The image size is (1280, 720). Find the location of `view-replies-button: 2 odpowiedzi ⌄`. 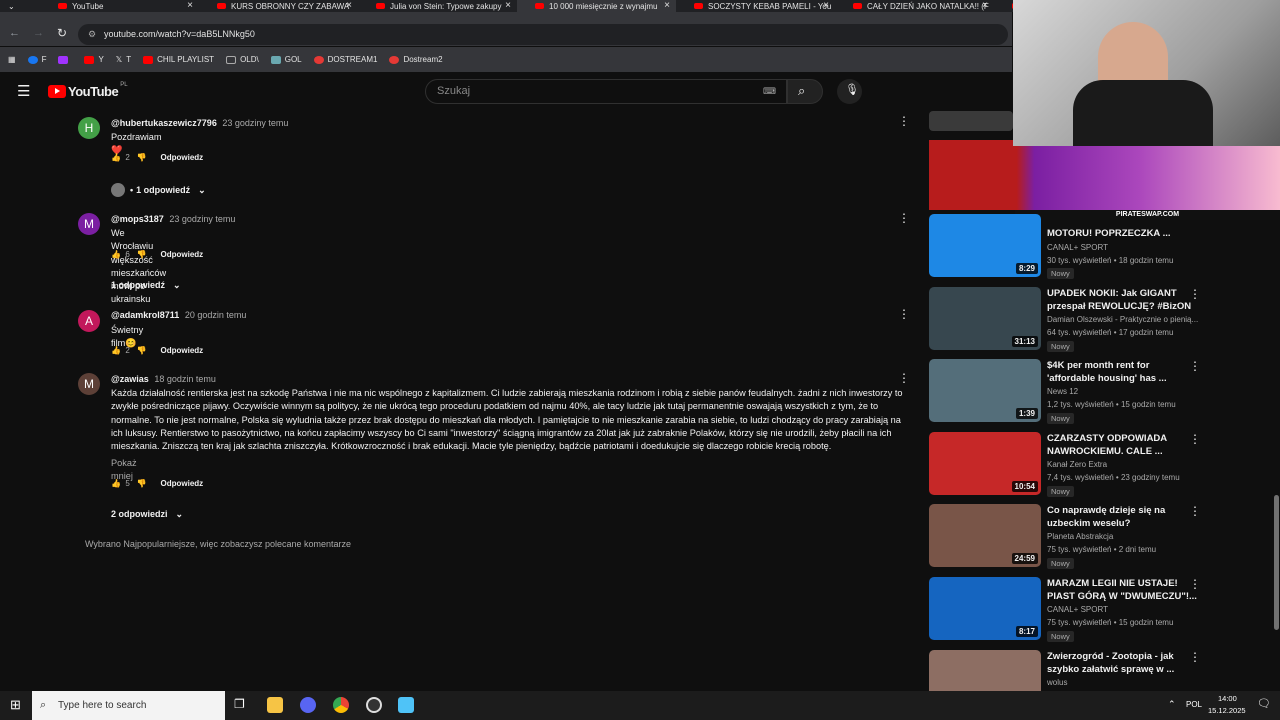

view-replies-button: 2 odpowiedzi ⌄ is located at coordinates (147, 514).